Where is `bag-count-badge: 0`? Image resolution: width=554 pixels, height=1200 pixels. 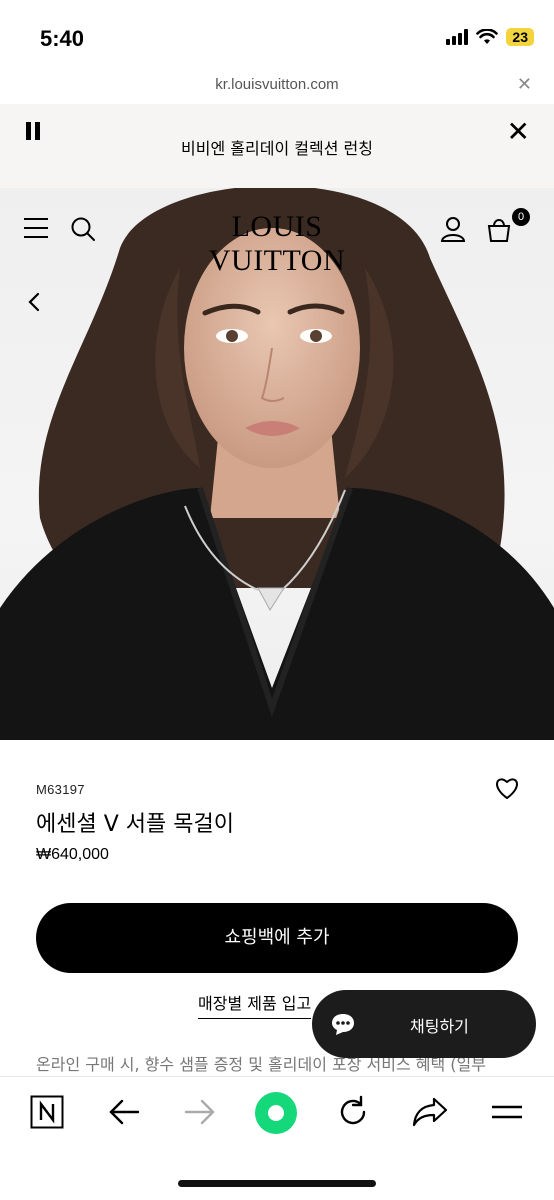
bag-count-badge: 0 is located at coordinates (521, 217).